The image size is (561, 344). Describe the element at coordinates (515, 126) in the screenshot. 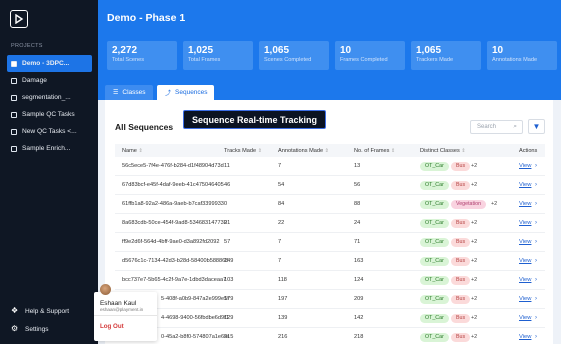

I see `search-icon: ⌕` at that location.